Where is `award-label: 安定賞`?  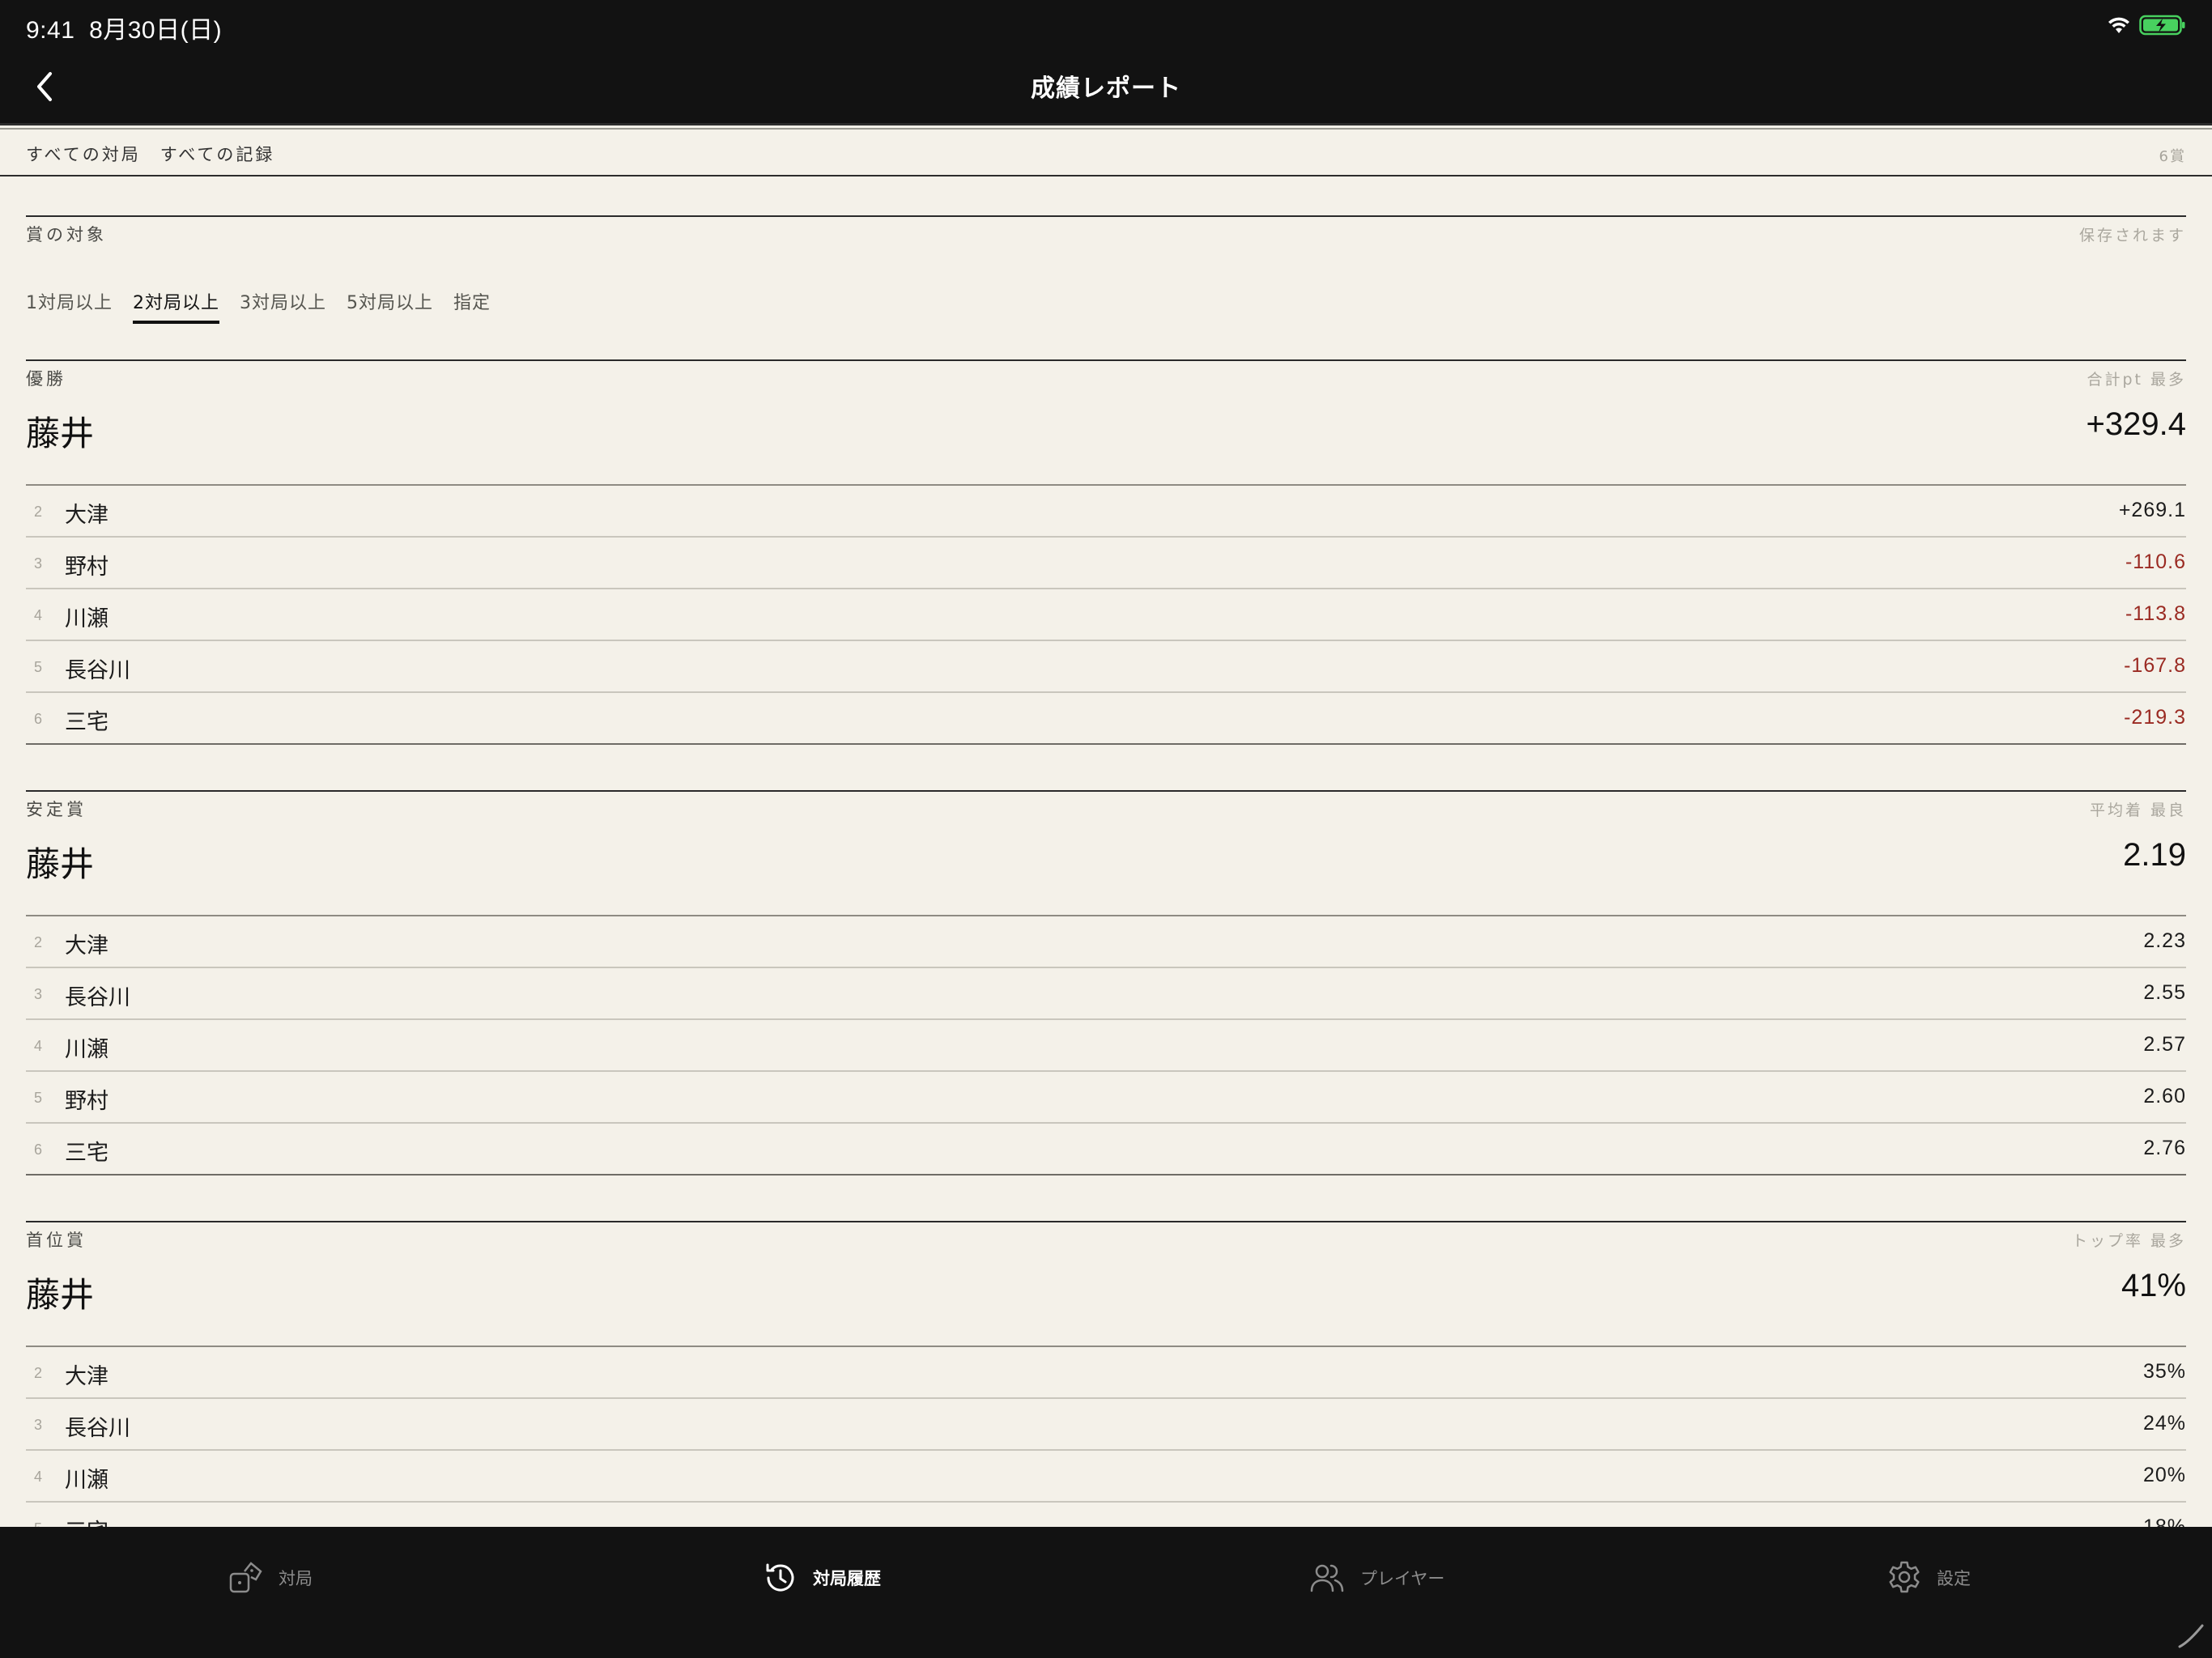
award-label: 安定賞 is located at coordinates (56, 809).